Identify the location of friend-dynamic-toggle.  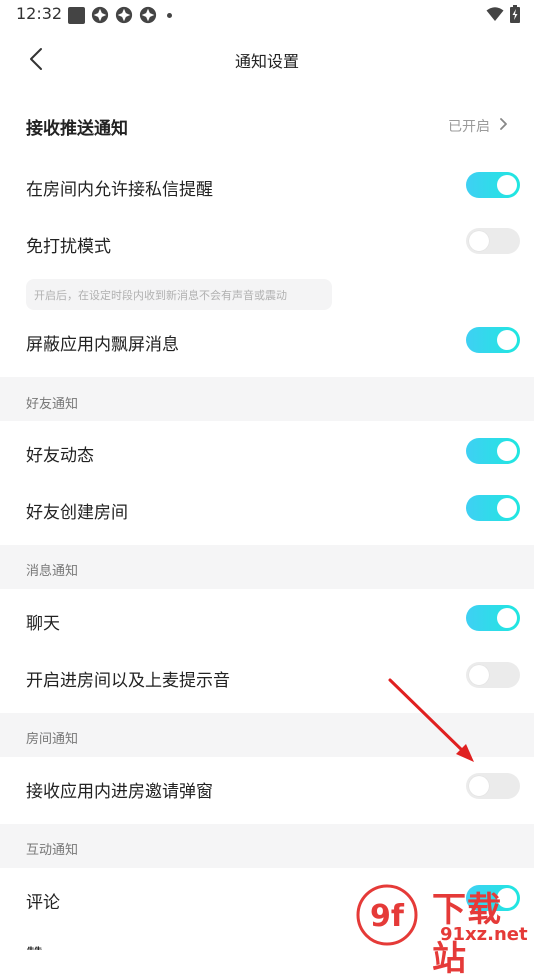
(493, 451).